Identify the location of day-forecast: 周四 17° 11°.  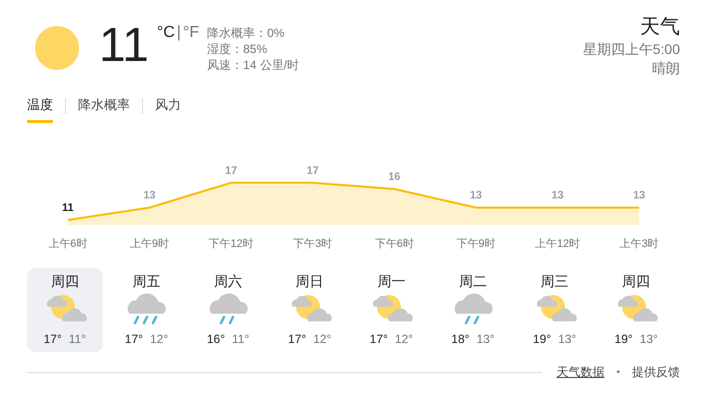
(65, 310).